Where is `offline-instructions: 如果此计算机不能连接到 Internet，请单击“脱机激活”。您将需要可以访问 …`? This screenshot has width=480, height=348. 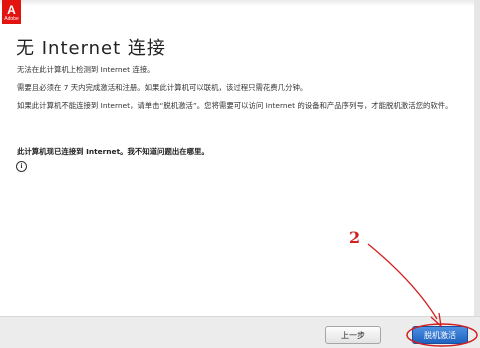
offline-instructions: 如果此计算机不能连接到 Internet，请单击“脱机激活”。您将需要可以访问 … is located at coordinates (235, 105).